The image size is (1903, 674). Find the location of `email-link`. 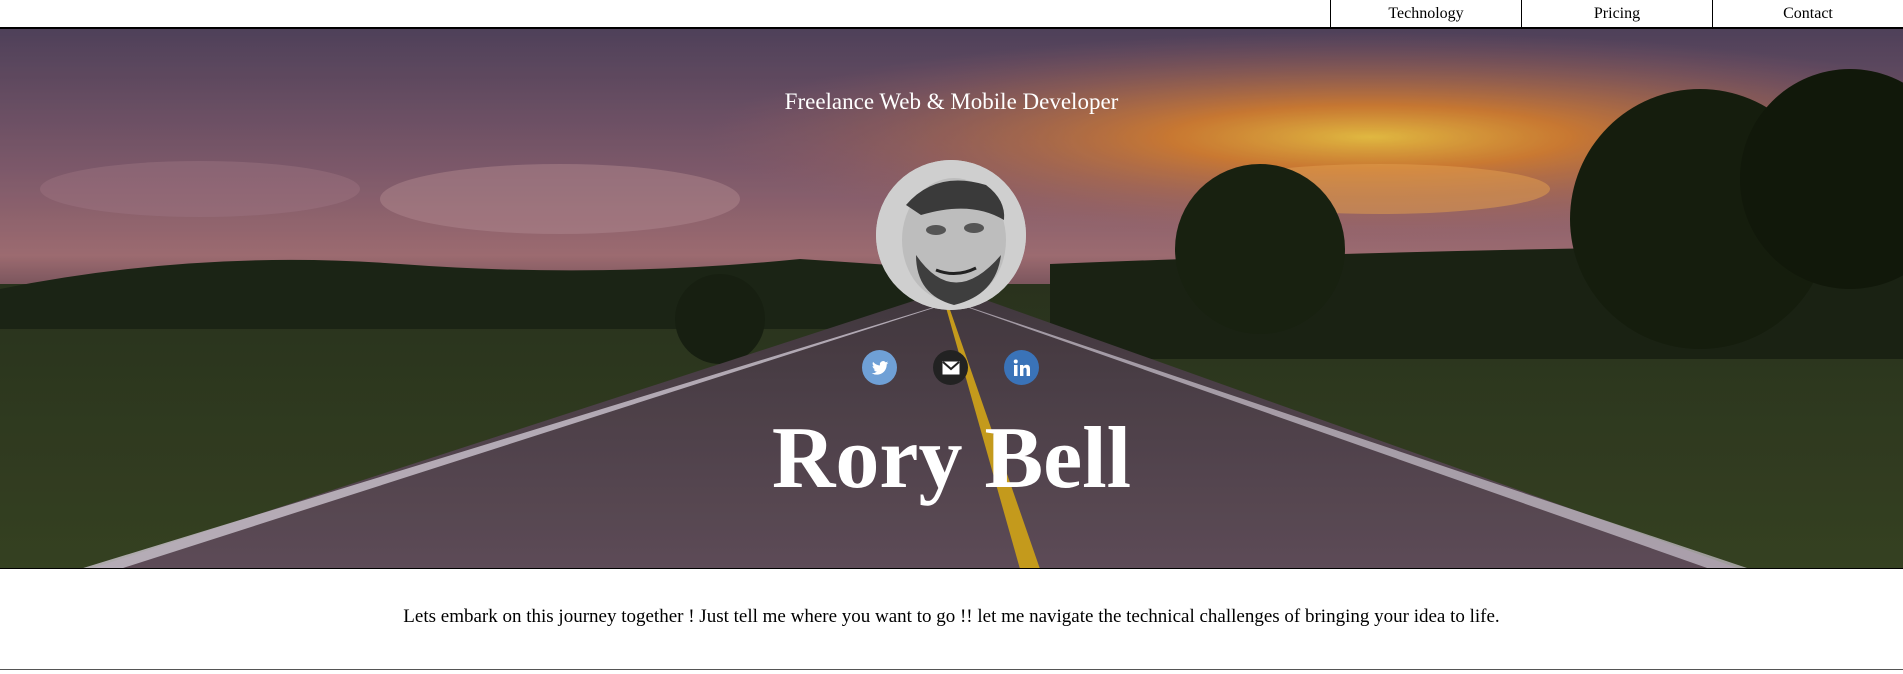

email-link is located at coordinates (950, 367).